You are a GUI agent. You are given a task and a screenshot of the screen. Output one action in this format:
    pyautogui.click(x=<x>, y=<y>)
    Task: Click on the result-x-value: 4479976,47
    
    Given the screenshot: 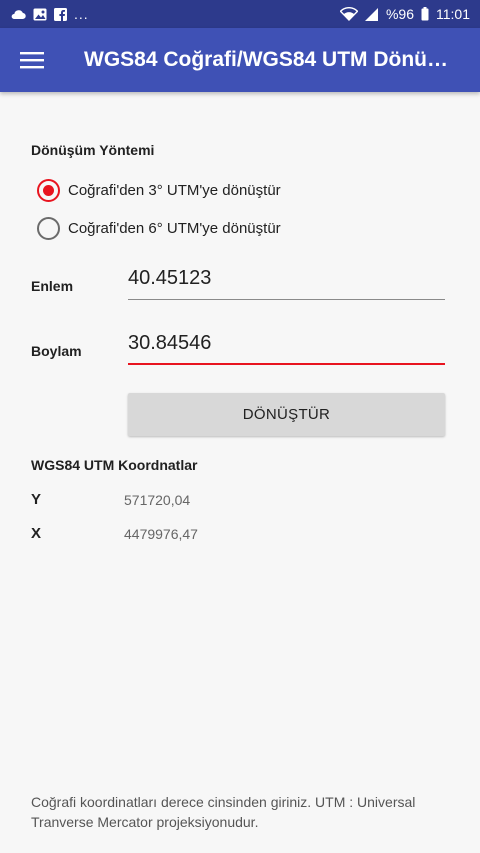 What is the action you would take?
    pyautogui.click(x=161, y=534)
    